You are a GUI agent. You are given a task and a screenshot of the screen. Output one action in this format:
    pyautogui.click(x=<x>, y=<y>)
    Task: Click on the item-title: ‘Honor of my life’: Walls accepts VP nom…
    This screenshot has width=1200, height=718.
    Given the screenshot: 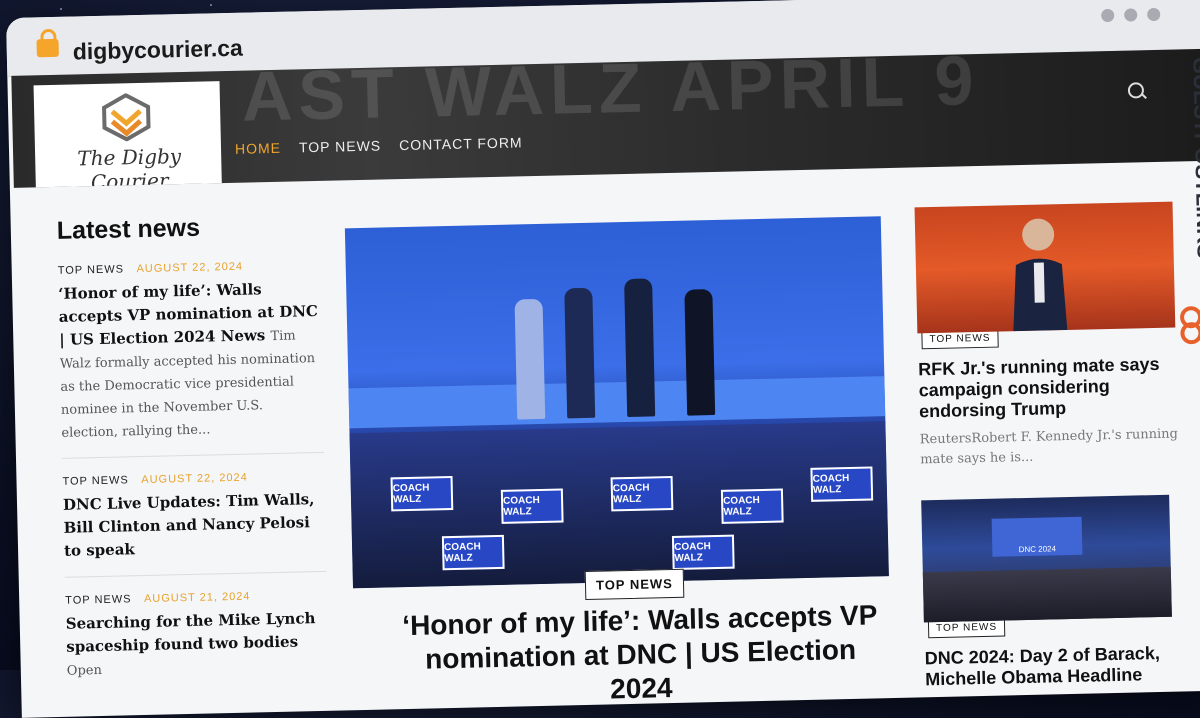 What is the action you would take?
    pyautogui.click(x=191, y=360)
    